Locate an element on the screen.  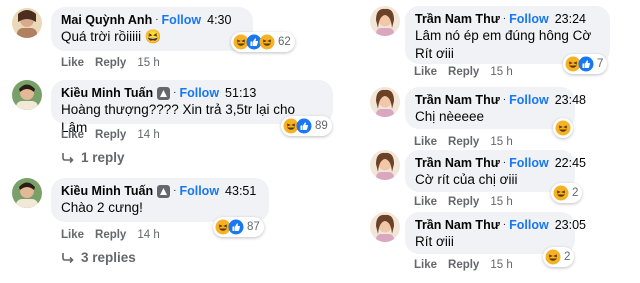
reaction-summary: 87 is located at coordinates (238, 227).